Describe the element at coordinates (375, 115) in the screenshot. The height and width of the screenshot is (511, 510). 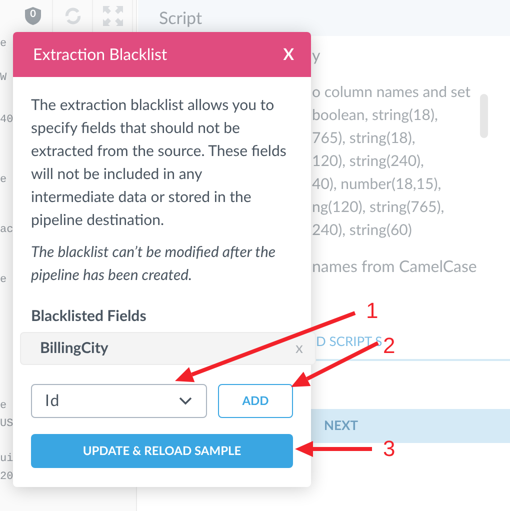
I see `code-line: boolean, string(18),` at that location.